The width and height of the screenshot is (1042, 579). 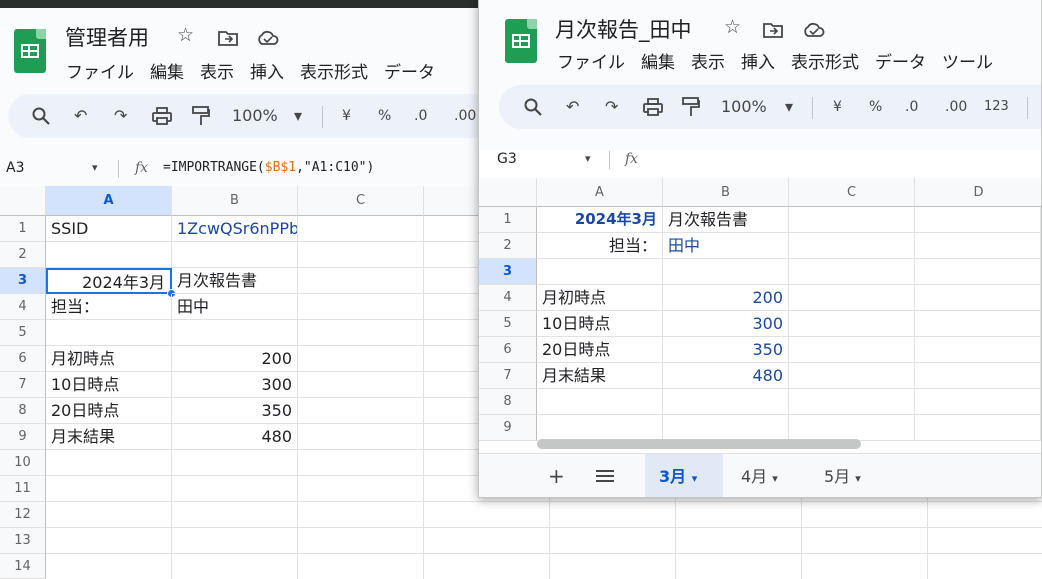 What do you see at coordinates (996, 107) in the screenshot?
I see `more-formats-button: 123` at bounding box center [996, 107].